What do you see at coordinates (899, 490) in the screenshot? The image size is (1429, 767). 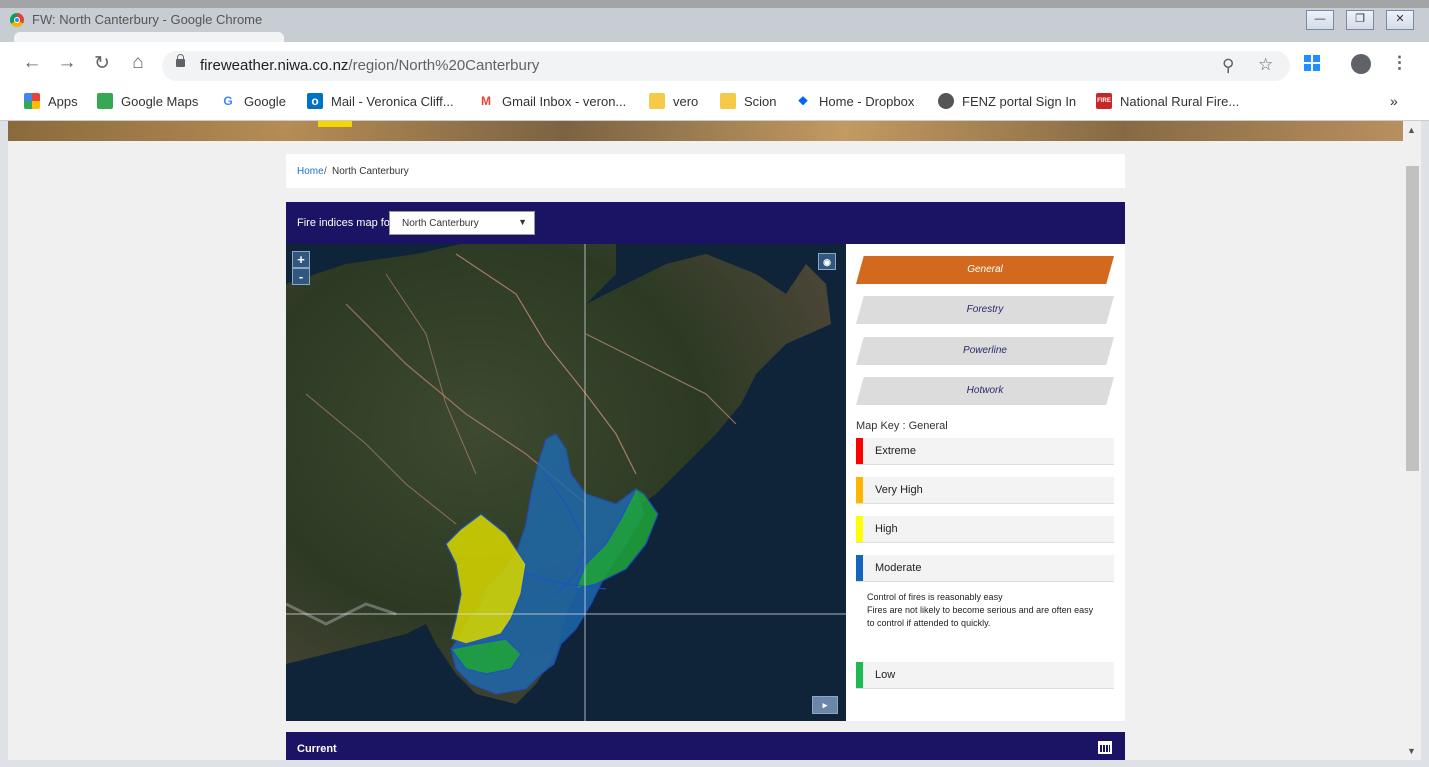 I see `key-label: Very High` at bounding box center [899, 490].